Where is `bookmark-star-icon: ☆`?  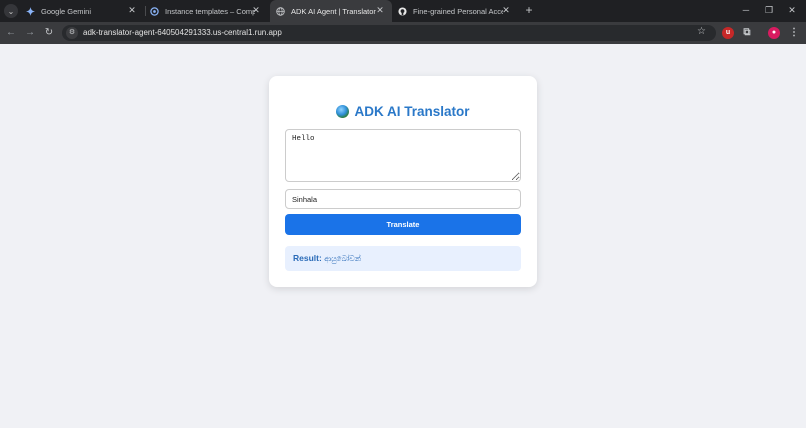
bookmark-star-icon: ☆ is located at coordinates (701, 31).